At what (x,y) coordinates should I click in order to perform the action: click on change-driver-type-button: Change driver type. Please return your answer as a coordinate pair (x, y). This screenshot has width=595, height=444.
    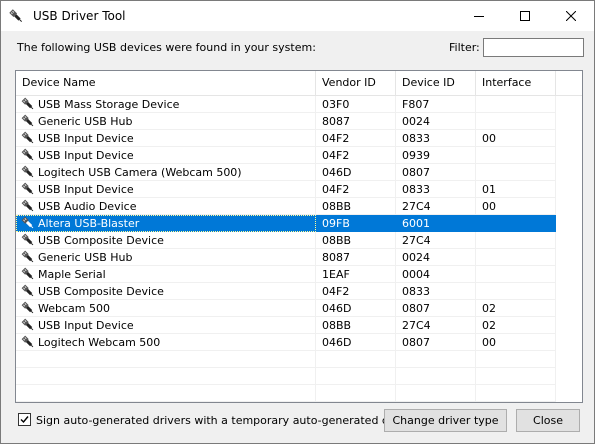
    Looking at the image, I should click on (445, 420).